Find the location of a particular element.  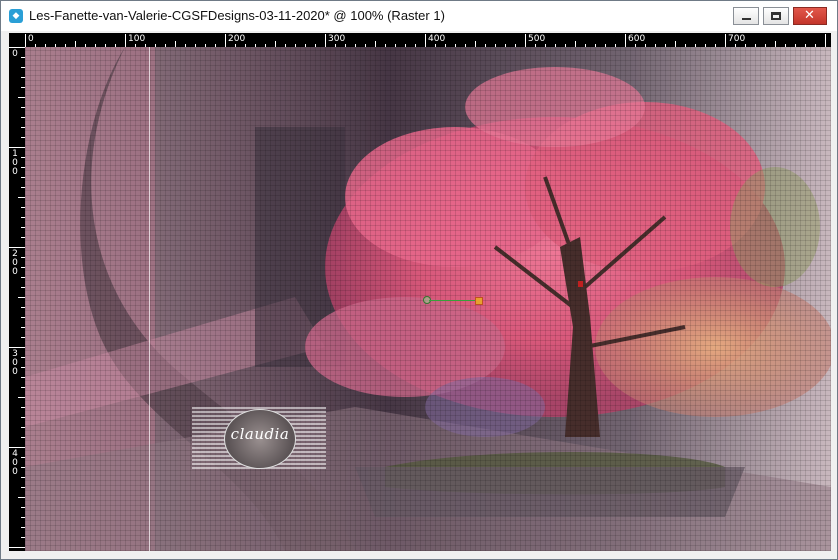

ruler-label-100: 100 is located at coordinates (137, 39).